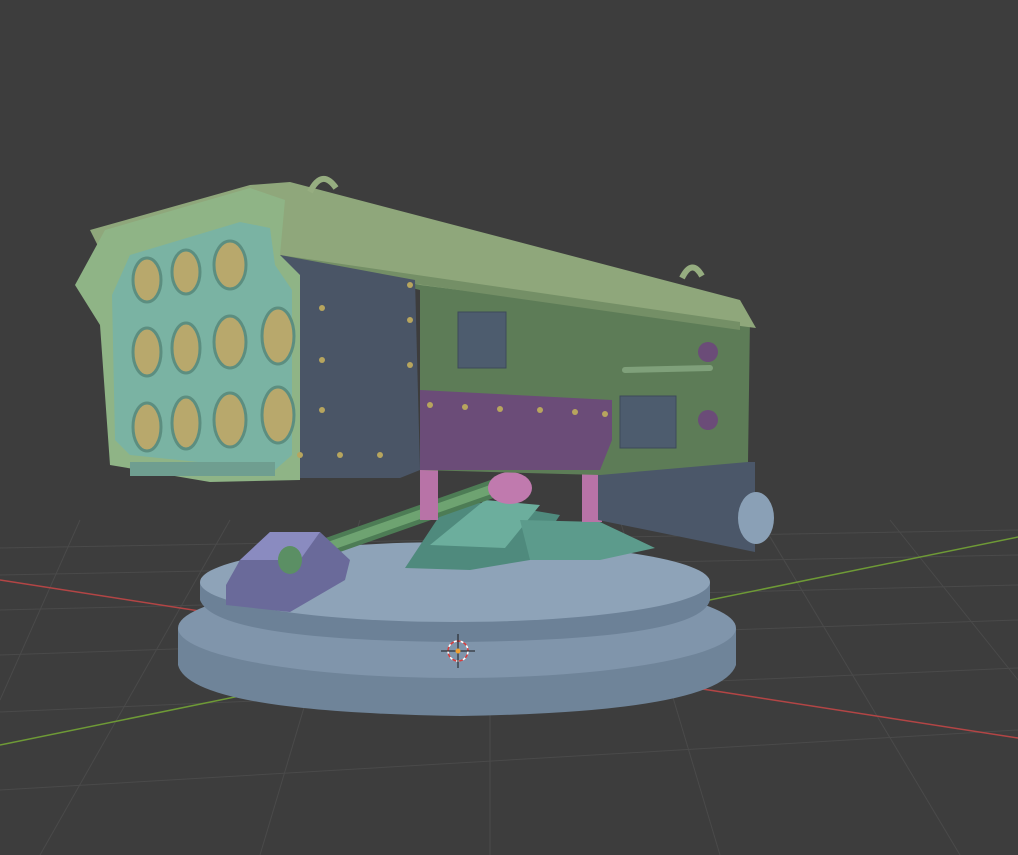 Image resolution: width=1018 pixels, height=855 pixels. Describe the element at coordinates (648, 422) in the screenshot. I see `access-panel-rear` at that location.